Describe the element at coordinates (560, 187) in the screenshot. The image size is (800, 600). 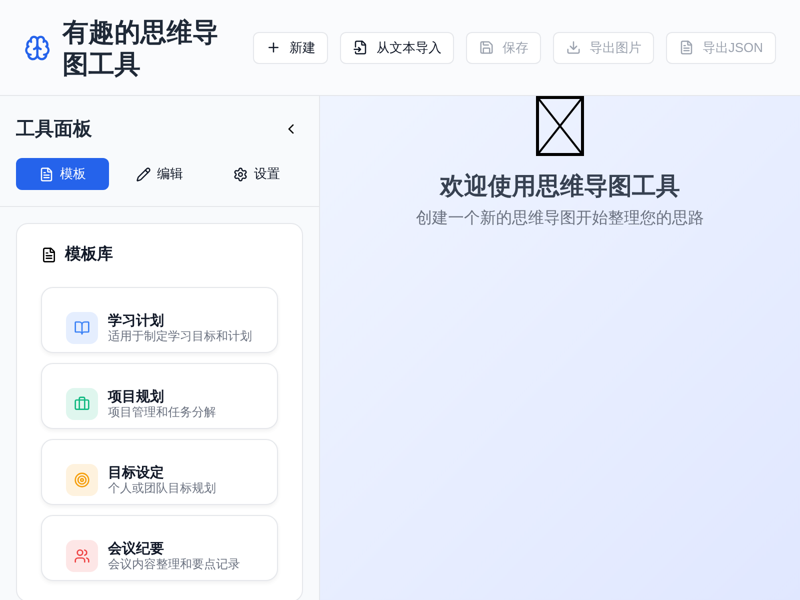
I see `welcome-title: 欢迎使用思维导图工具` at that location.